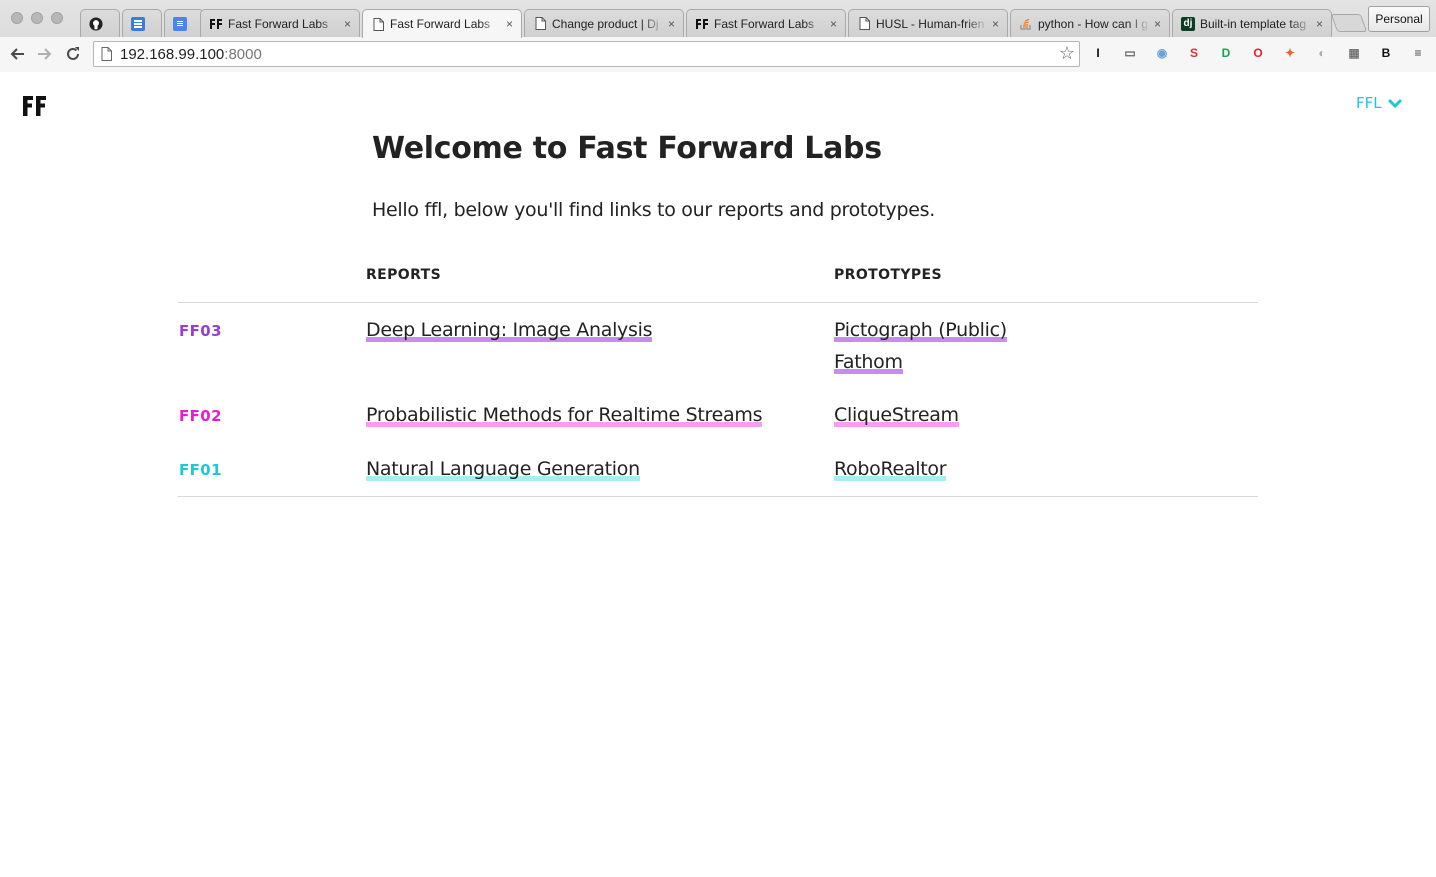 This screenshot has height=877, width=1436. I want to click on report-code-ff02: FF02, so click(200, 416).